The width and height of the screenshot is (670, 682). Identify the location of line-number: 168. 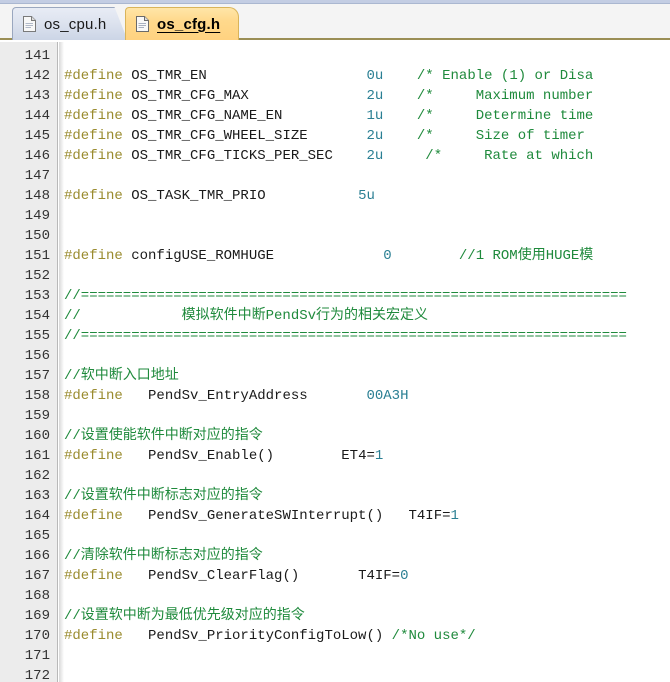
(37, 596).